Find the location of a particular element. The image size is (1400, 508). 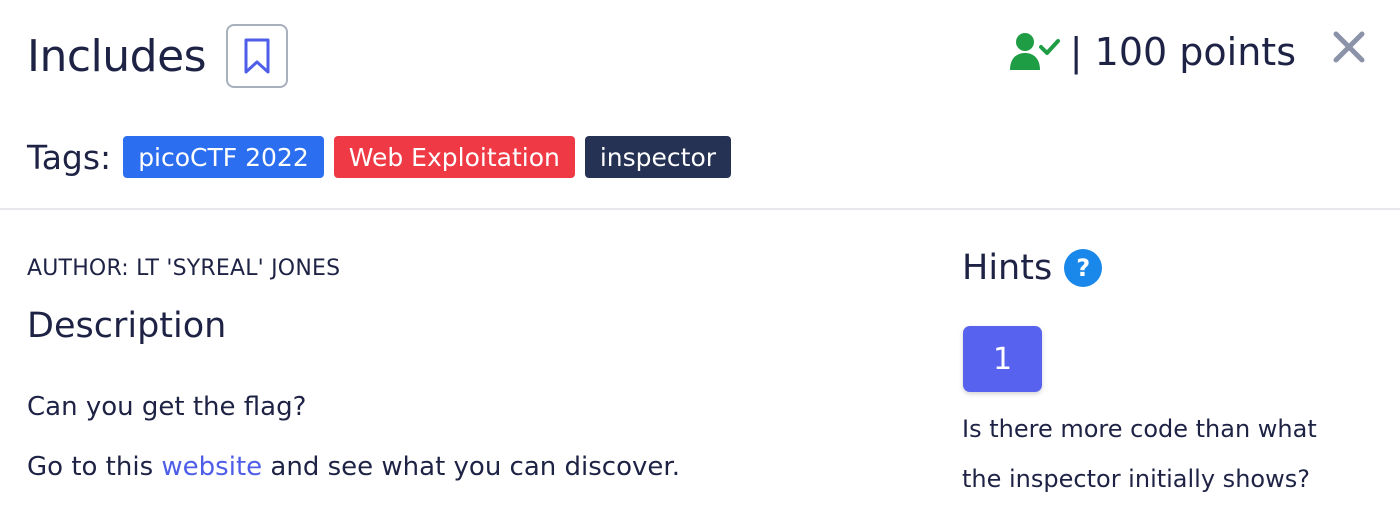

help-icon: ? is located at coordinates (1083, 268).